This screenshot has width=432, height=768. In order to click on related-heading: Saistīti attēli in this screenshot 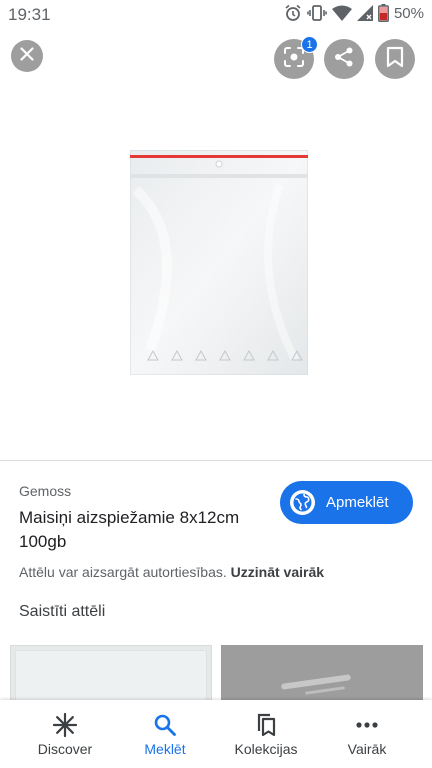, I will do `click(62, 611)`.